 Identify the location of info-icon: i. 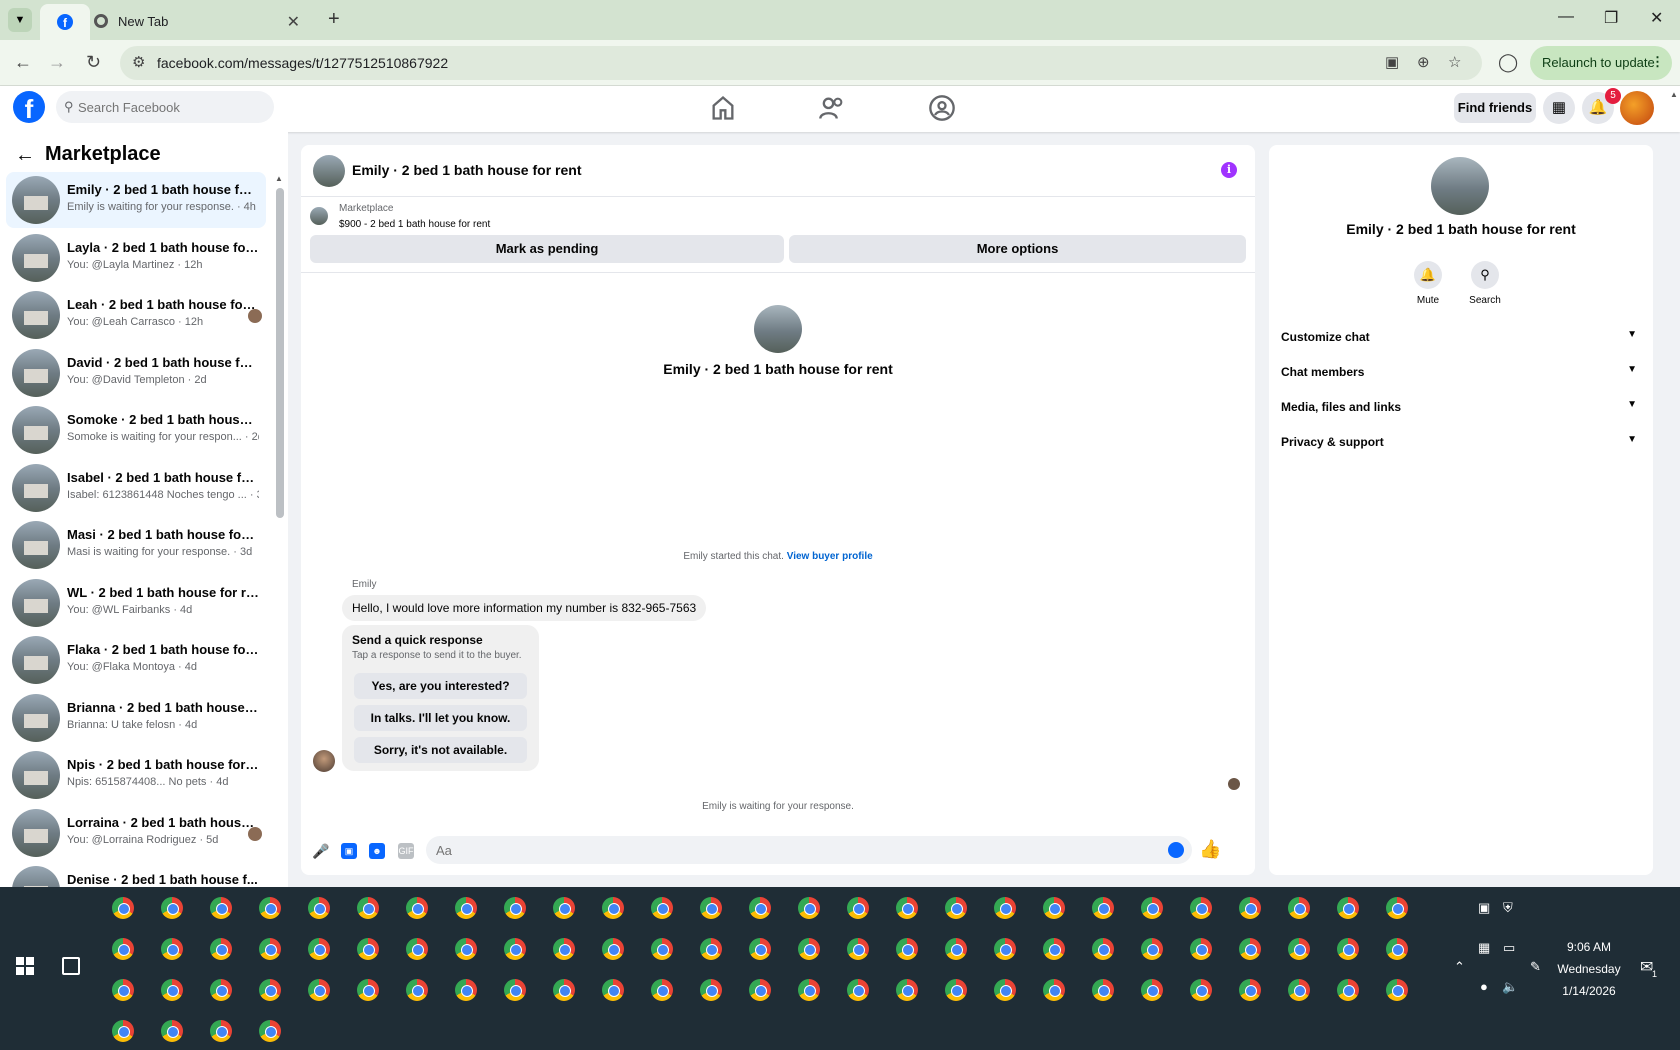
(1229, 170).